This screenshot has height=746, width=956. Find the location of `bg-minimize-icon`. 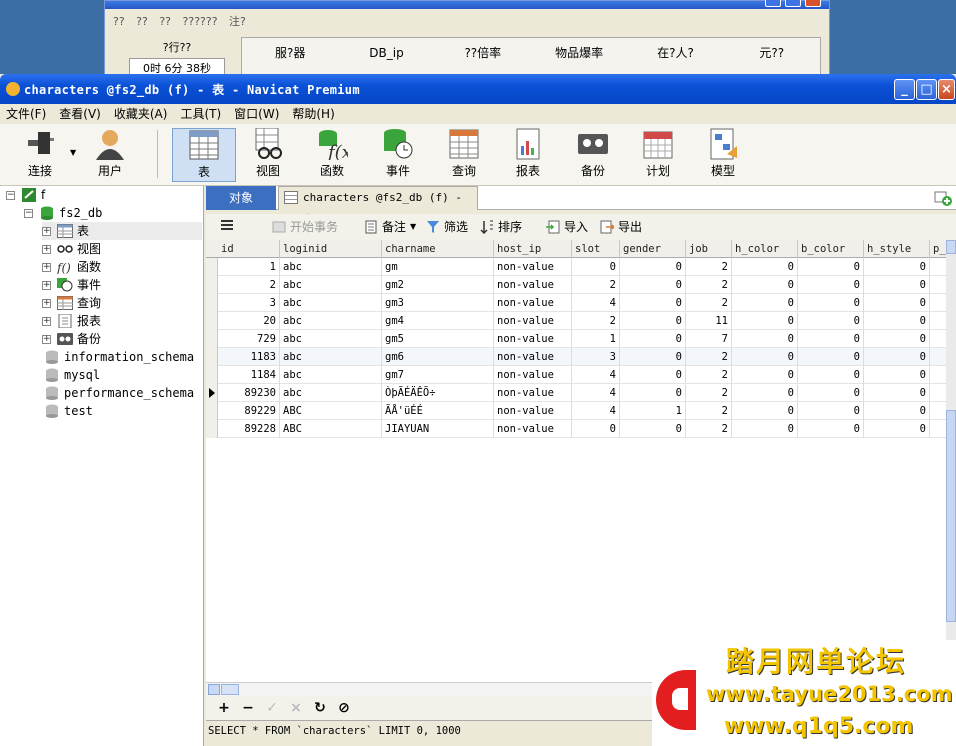

bg-minimize-icon is located at coordinates (773, 3).